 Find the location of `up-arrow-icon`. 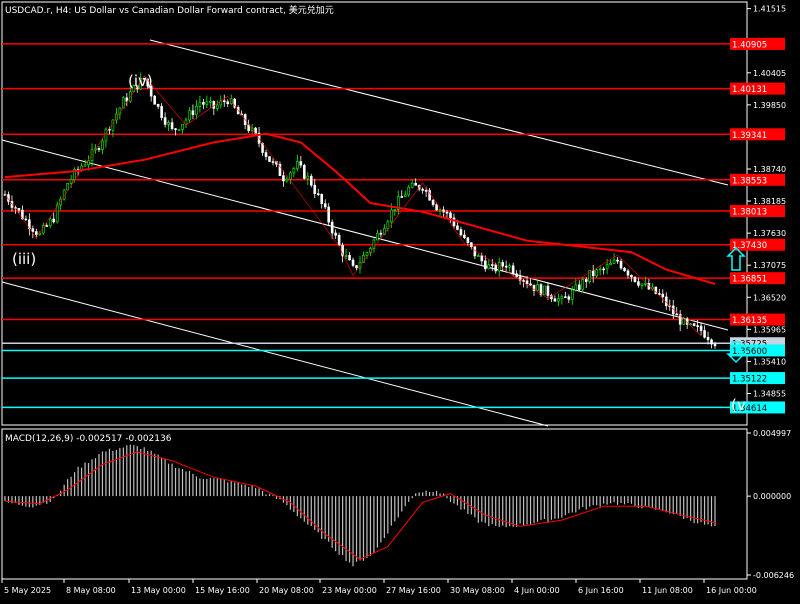

up-arrow-icon is located at coordinates (736, 258).